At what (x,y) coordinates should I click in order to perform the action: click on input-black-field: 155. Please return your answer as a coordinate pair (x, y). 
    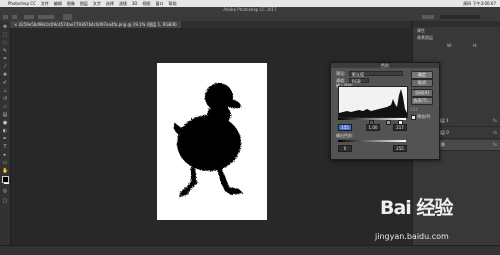
    Looking at the image, I should click on (345, 127).